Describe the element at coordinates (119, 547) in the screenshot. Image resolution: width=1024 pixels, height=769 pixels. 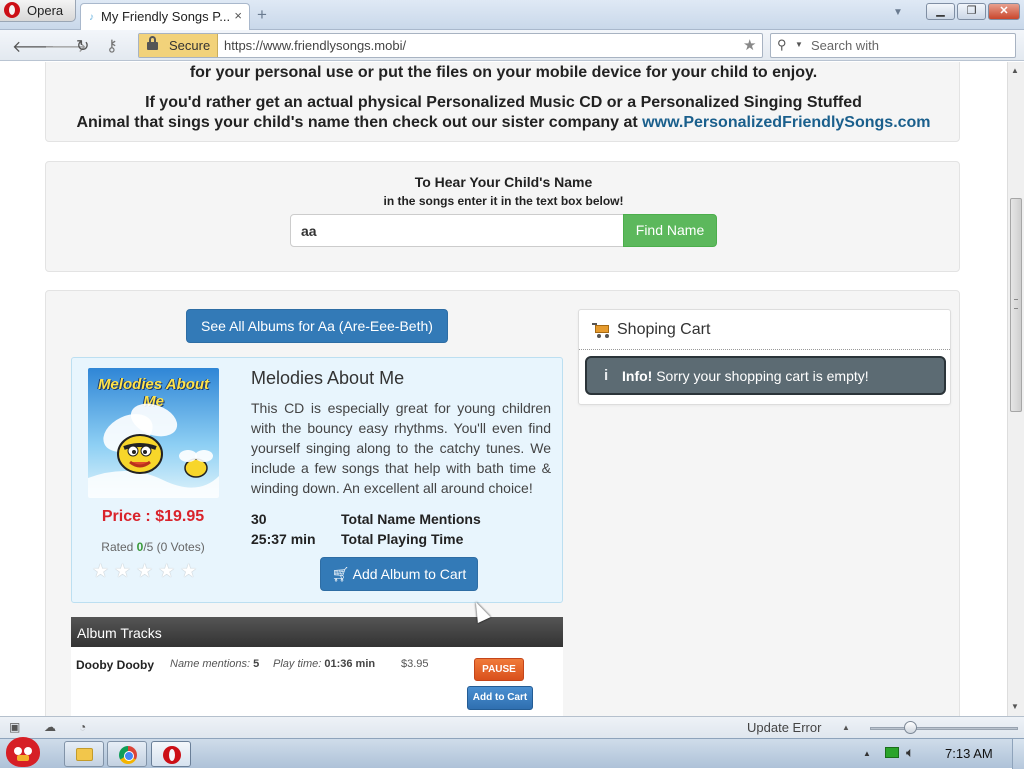
I see `rating-prefix: Rated` at that location.